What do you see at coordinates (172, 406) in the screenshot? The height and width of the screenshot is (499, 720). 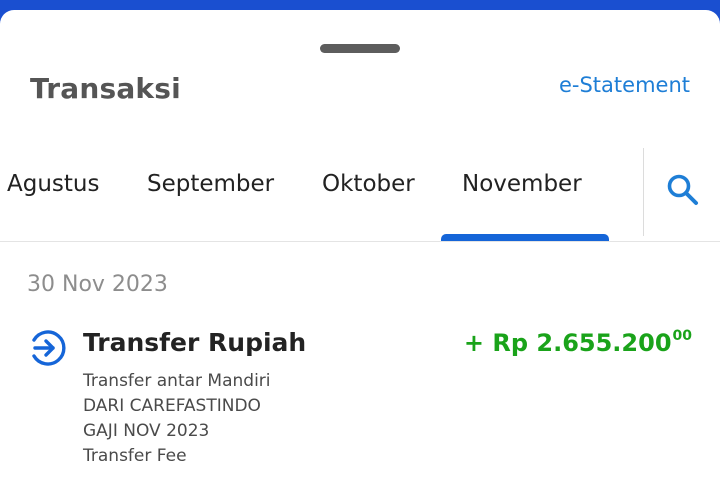 I see `detail-line: DARI CAREFASTINDO` at bounding box center [172, 406].